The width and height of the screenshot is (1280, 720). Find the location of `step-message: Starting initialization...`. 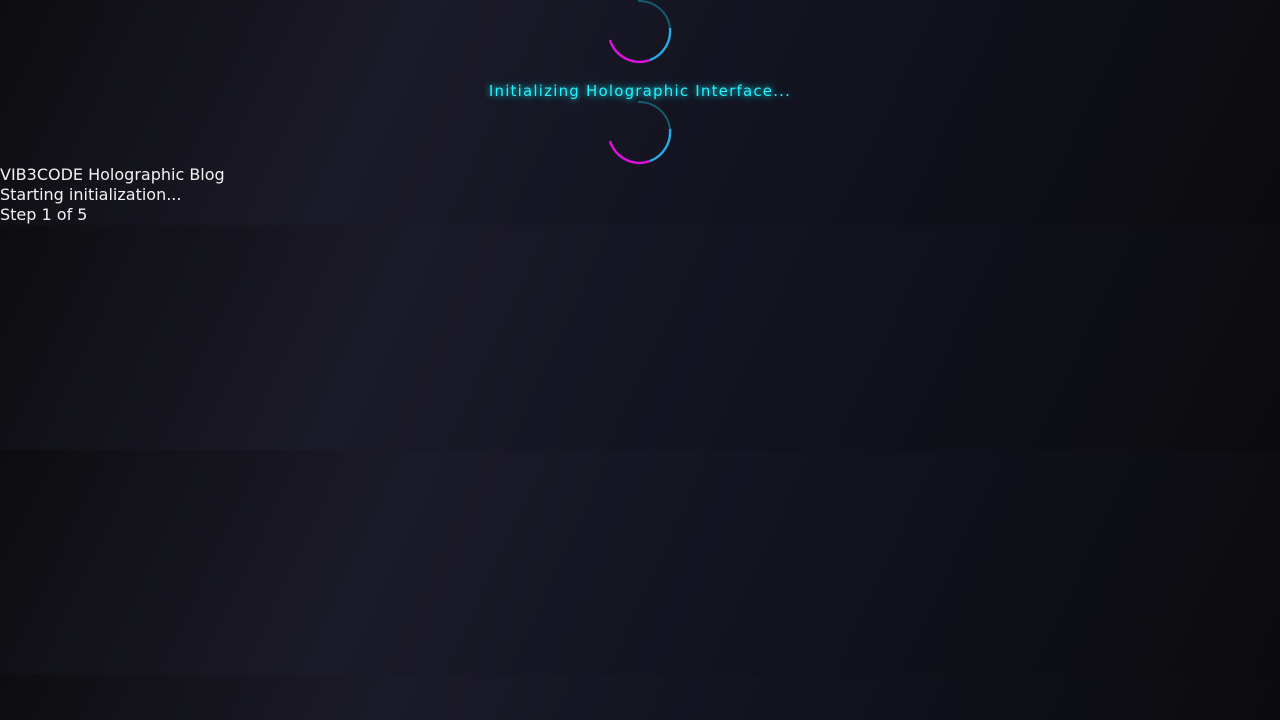

step-message: Starting initialization... is located at coordinates (91, 194).